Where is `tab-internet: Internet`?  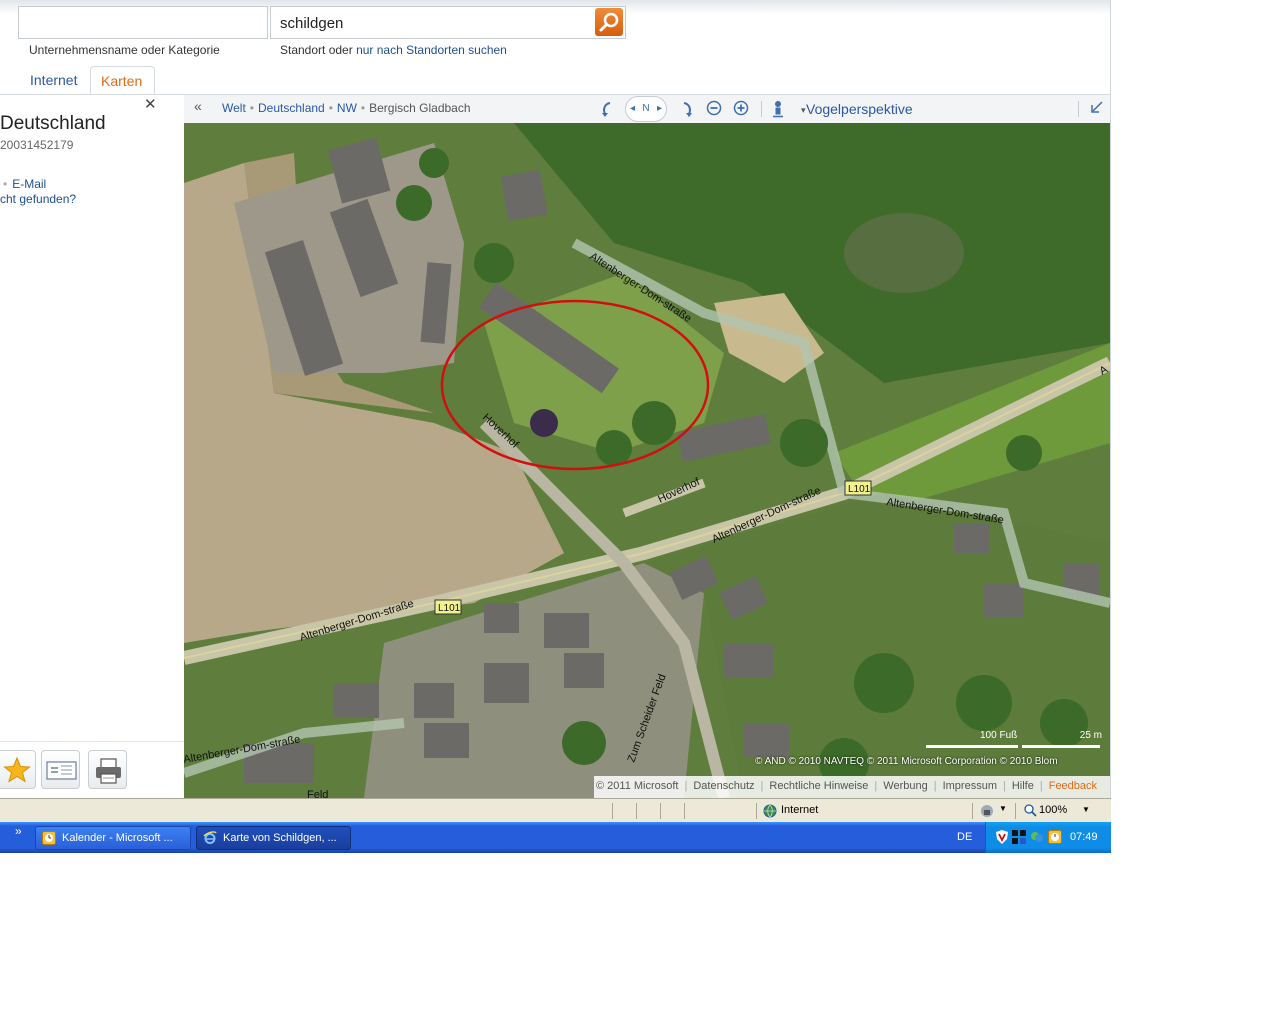
tab-internet: Internet is located at coordinates (53, 80).